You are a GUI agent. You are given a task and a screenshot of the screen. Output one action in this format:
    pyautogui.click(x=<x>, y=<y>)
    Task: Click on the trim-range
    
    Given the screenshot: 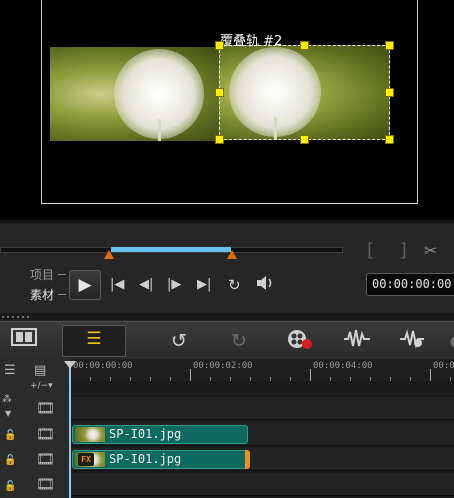 What is the action you would take?
    pyautogui.click(x=171, y=249)
    